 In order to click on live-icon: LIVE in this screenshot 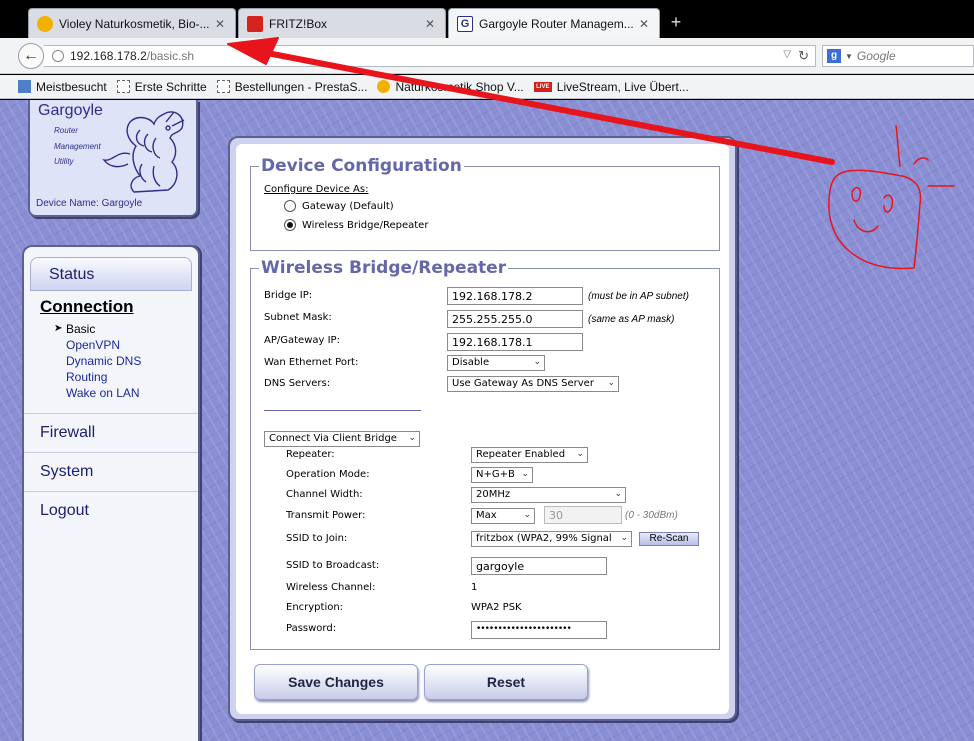, I will do `click(542, 86)`.